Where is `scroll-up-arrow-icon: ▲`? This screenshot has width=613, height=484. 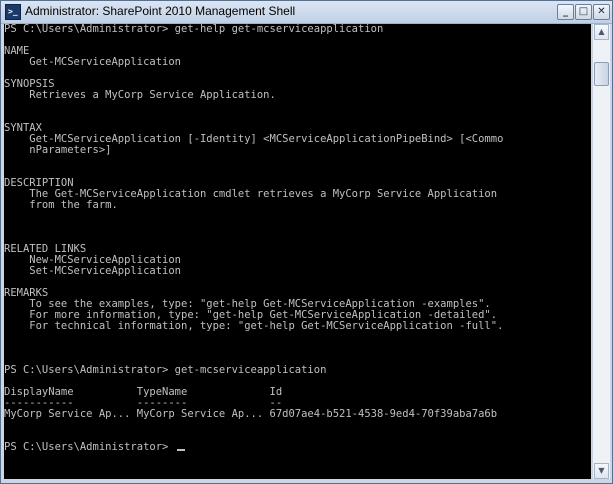 scroll-up-arrow-icon: ▲ is located at coordinates (601, 32).